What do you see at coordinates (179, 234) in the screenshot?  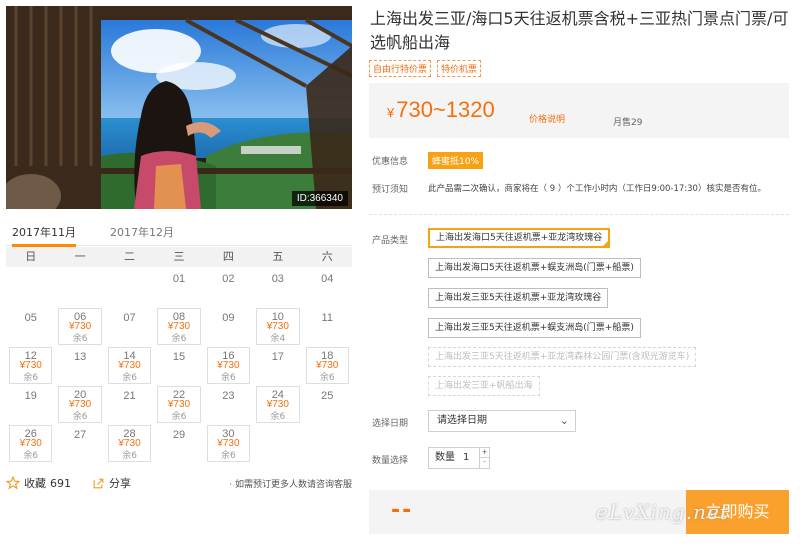 I see `month-tabs: 2017年11月 2017年12月` at bounding box center [179, 234].